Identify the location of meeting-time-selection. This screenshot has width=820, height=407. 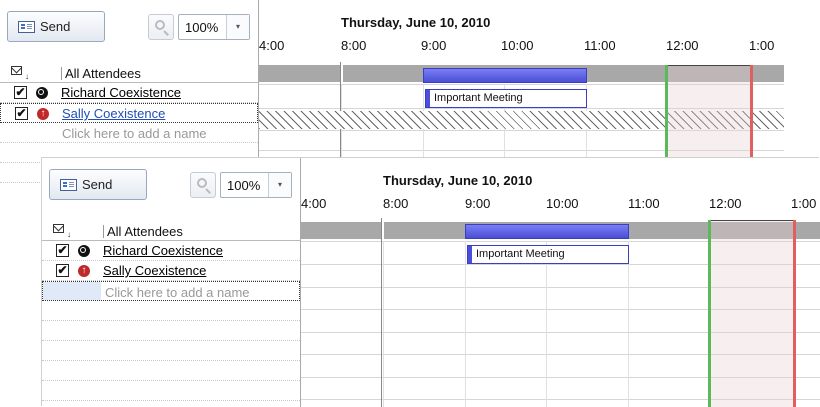
(752, 313).